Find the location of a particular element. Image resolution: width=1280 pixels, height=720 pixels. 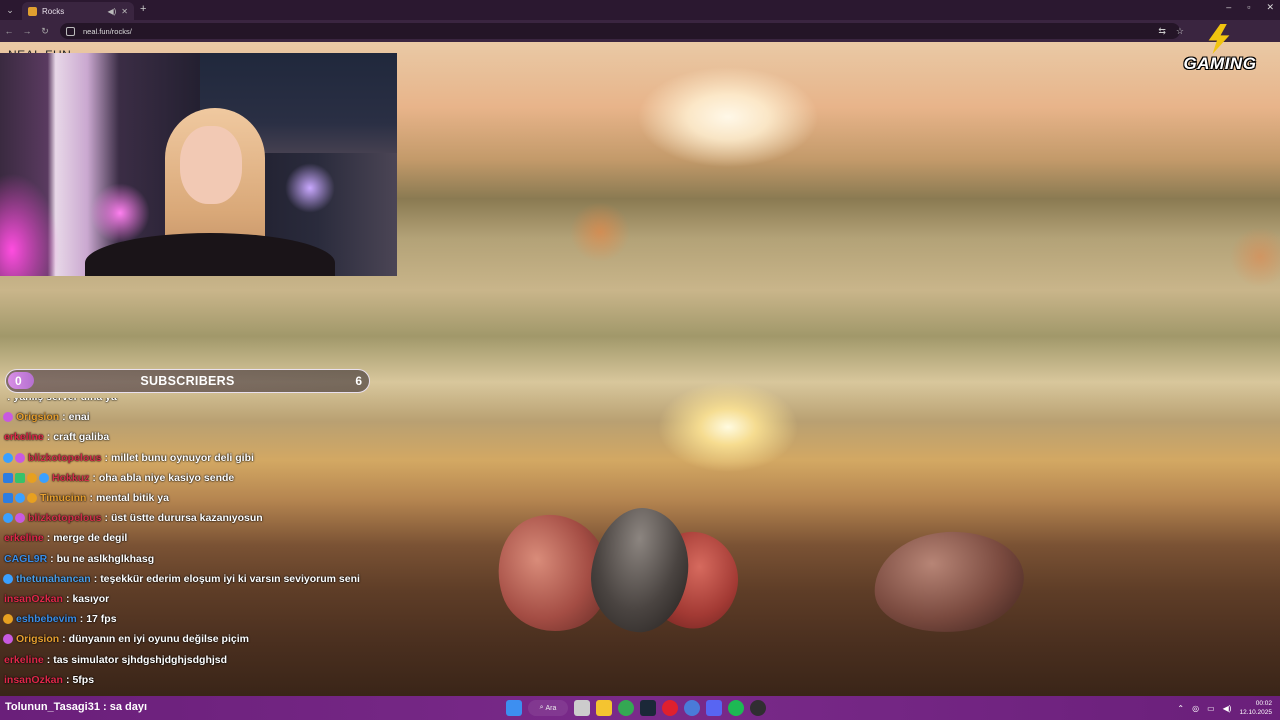

steam-icon is located at coordinates (648, 708).